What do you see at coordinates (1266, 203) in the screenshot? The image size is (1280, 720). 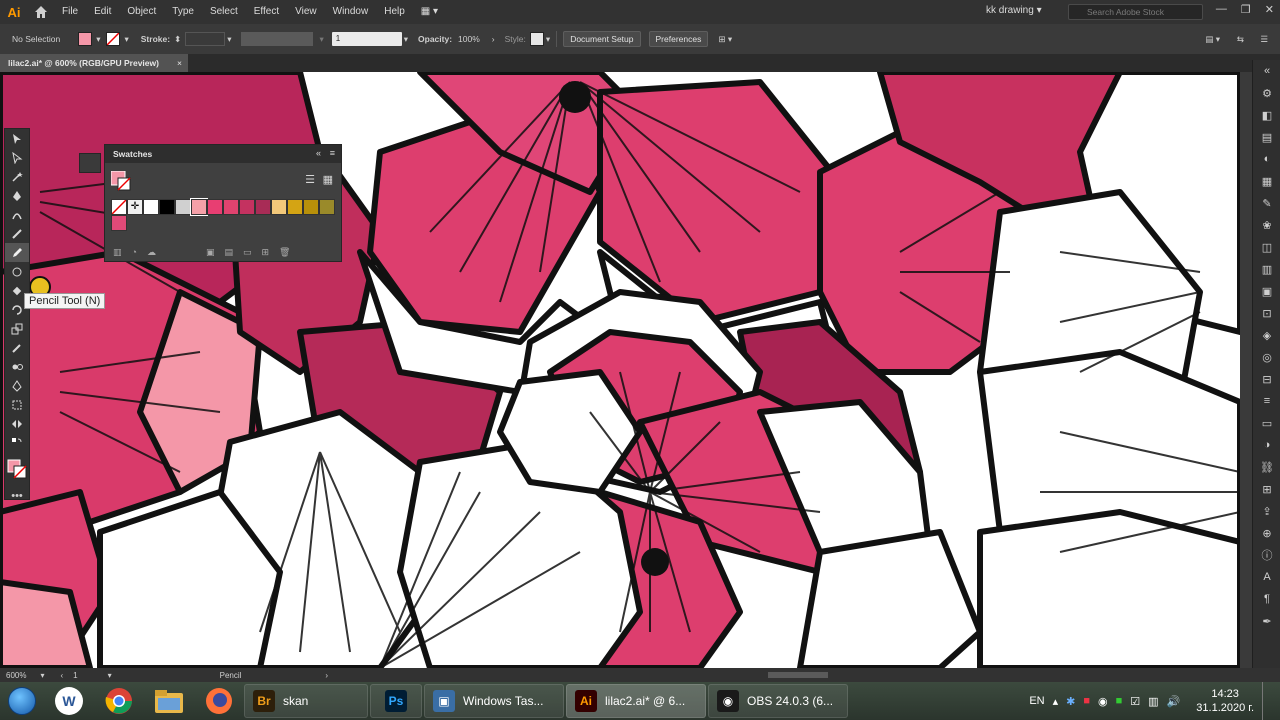 I see `brushes-icon: ✎` at bounding box center [1266, 203].